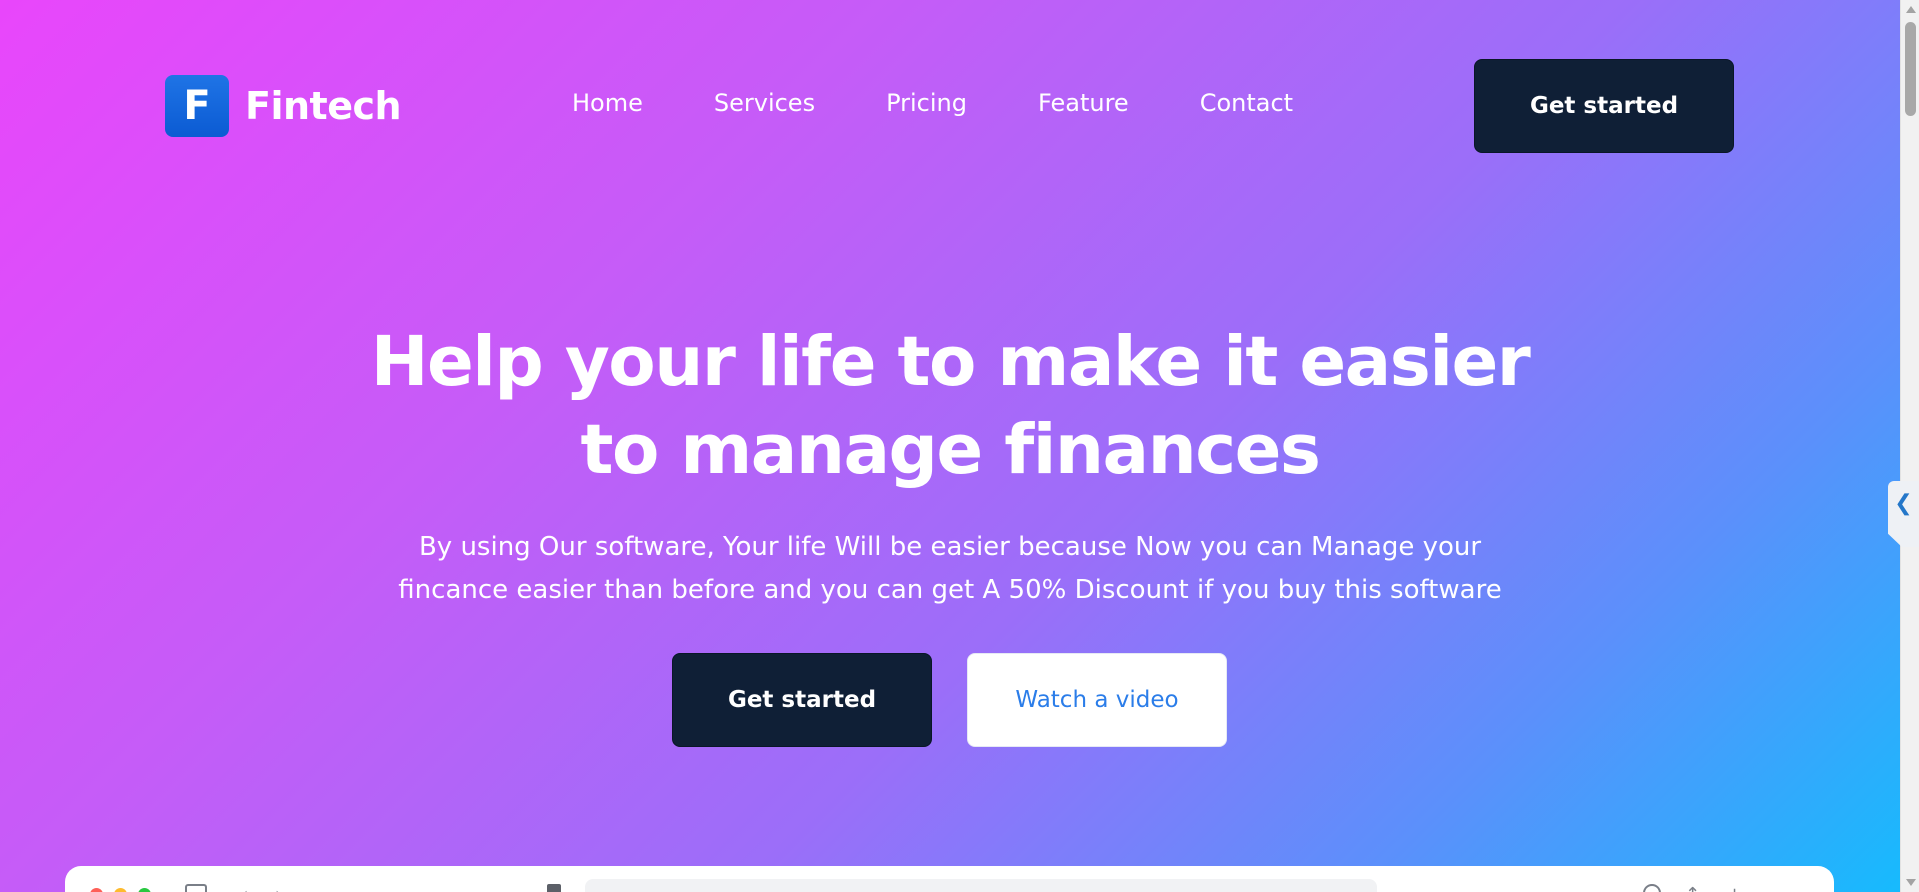 Image resolution: width=1919 pixels, height=892 pixels. I want to click on brand-name: Fintech, so click(323, 106).